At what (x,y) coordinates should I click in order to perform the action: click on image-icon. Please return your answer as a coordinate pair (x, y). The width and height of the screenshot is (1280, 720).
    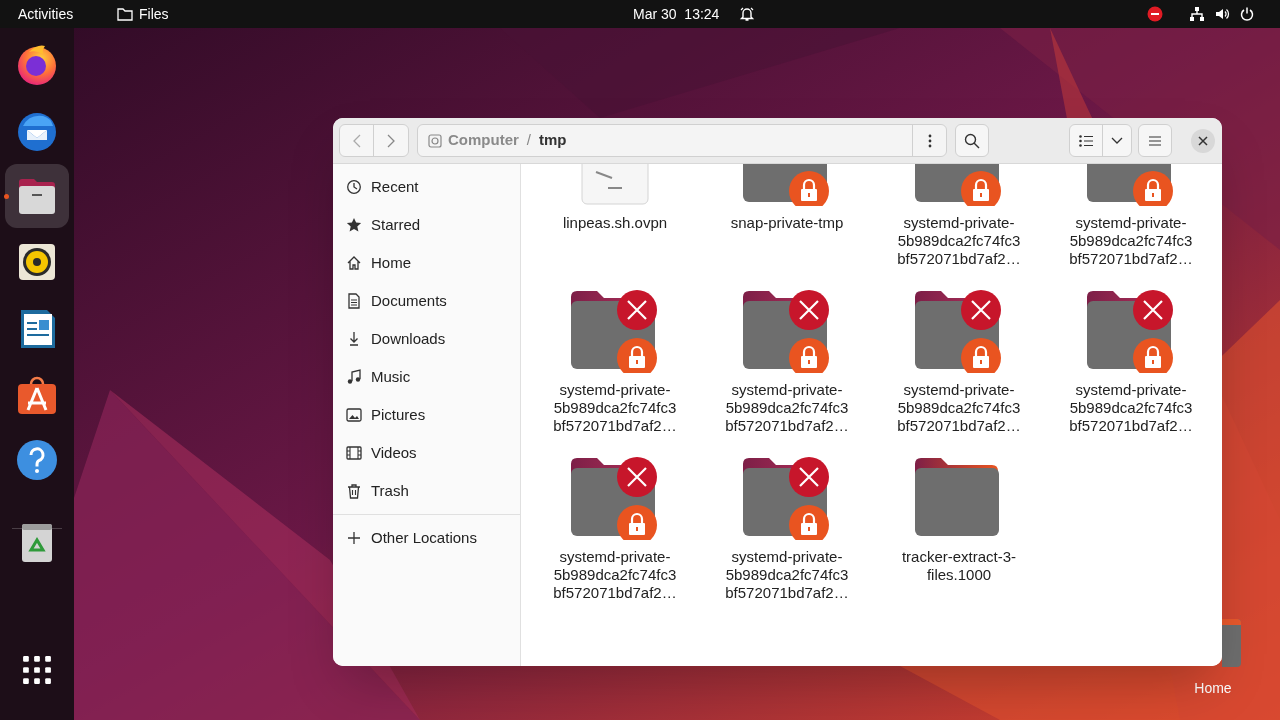
    Looking at the image, I should click on (354, 415).